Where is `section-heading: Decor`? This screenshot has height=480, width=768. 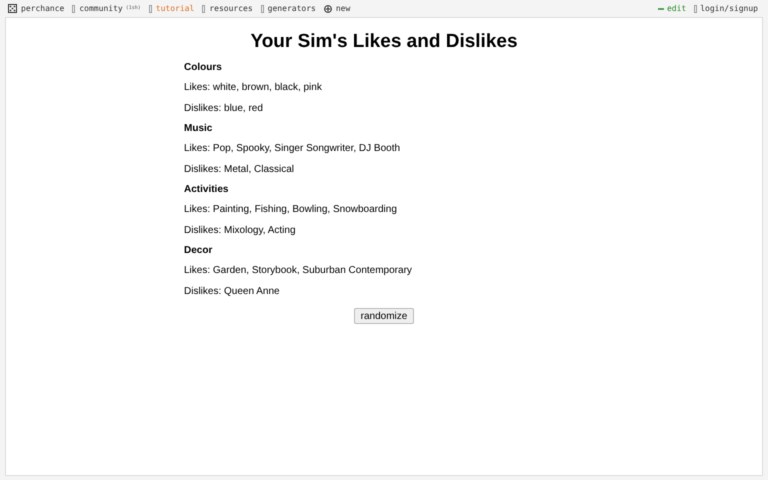 section-heading: Decor is located at coordinates (198, 251).